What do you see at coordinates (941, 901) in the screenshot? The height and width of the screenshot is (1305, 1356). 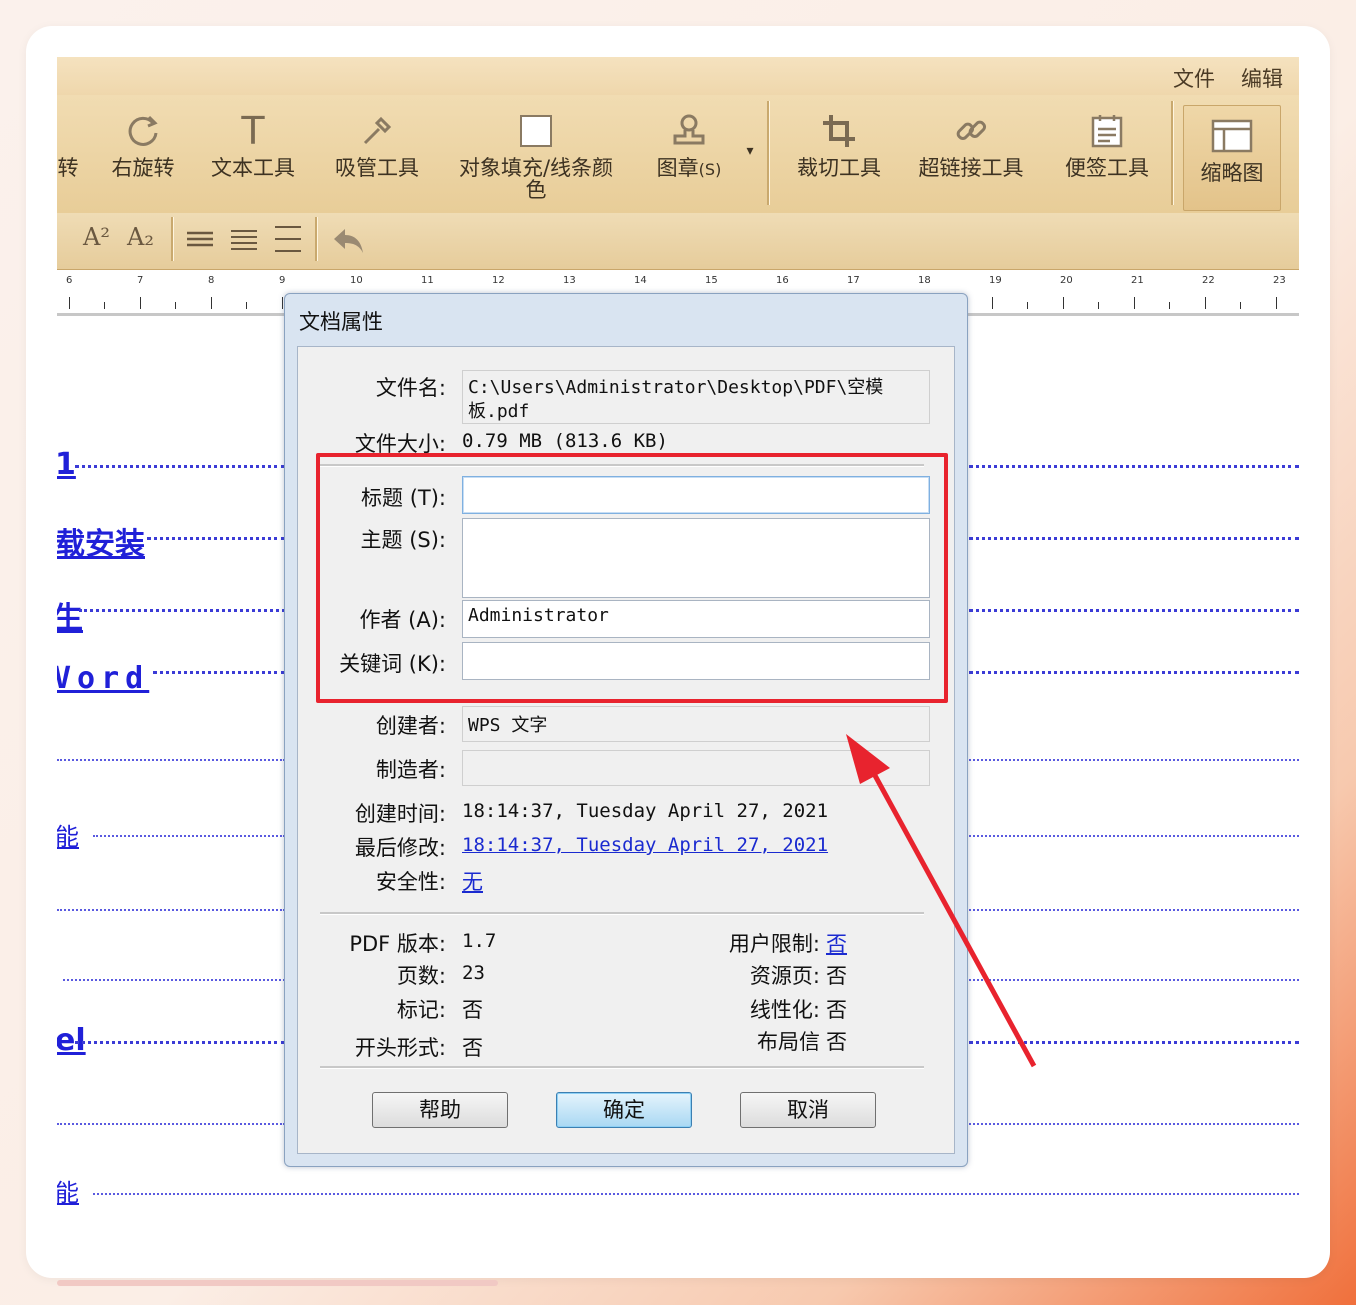 I see `annotation-arrow-icon` at bounding box center [941, 901].